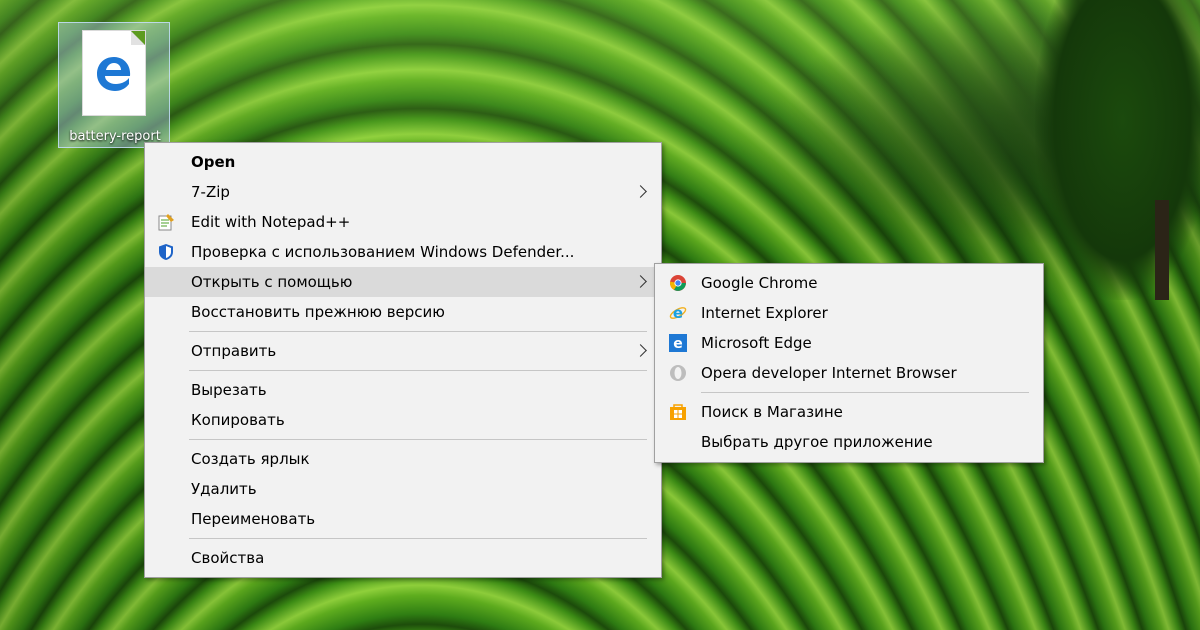  I want to click on submenu-item-internet-explorer: e Internet Explorer, so click(849, 313).